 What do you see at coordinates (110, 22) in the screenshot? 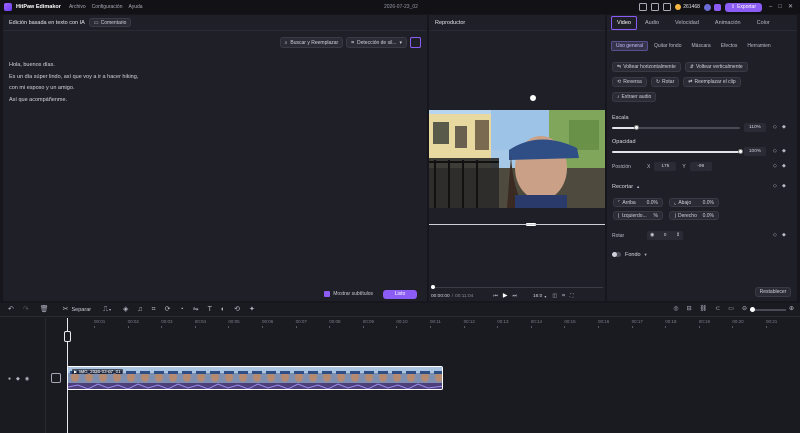
I see `comment-button: ▭ Comentario` at bounding box center [110, 22].